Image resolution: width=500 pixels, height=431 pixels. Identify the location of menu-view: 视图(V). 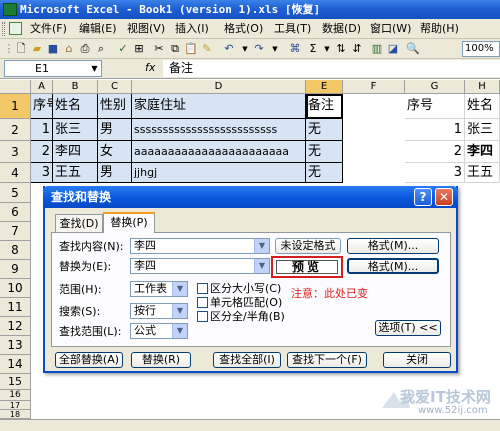
(146, 29).